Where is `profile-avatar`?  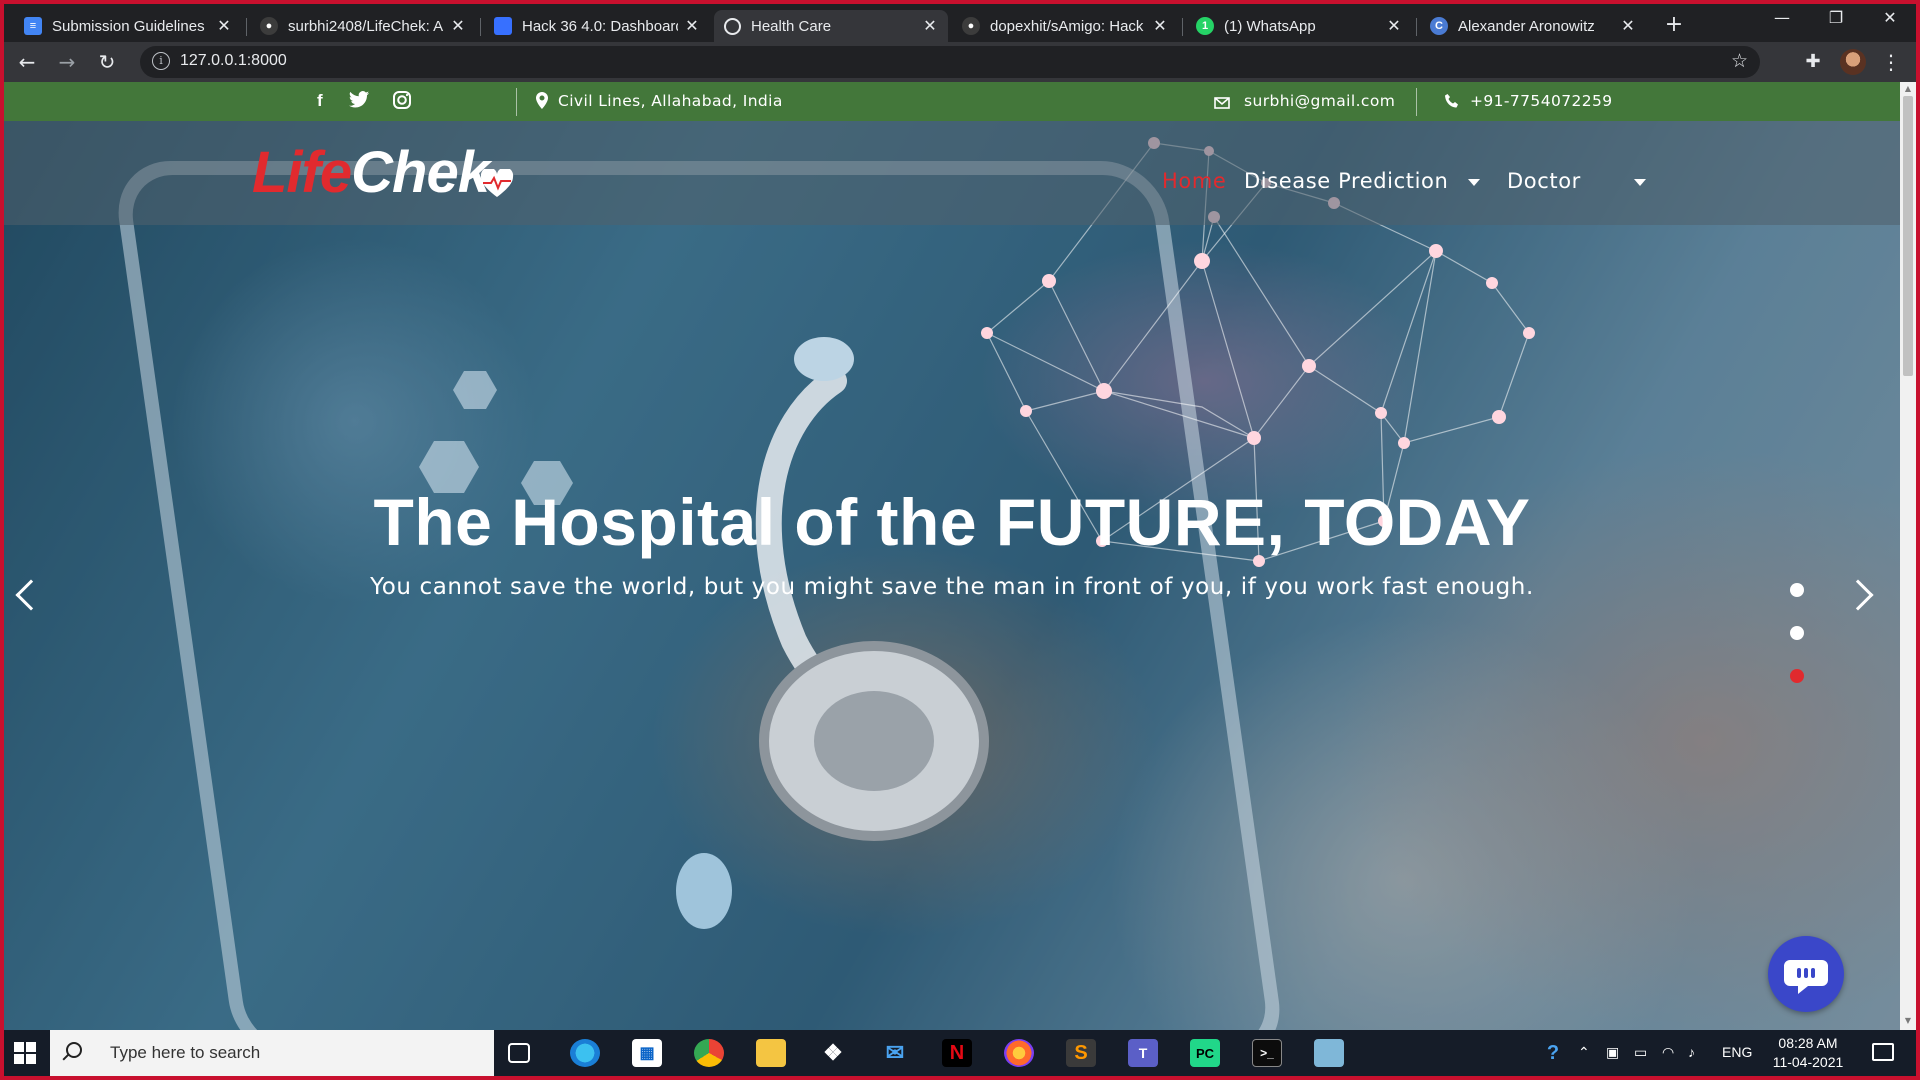
profile-avatar is located at coordinates (1853, 62).